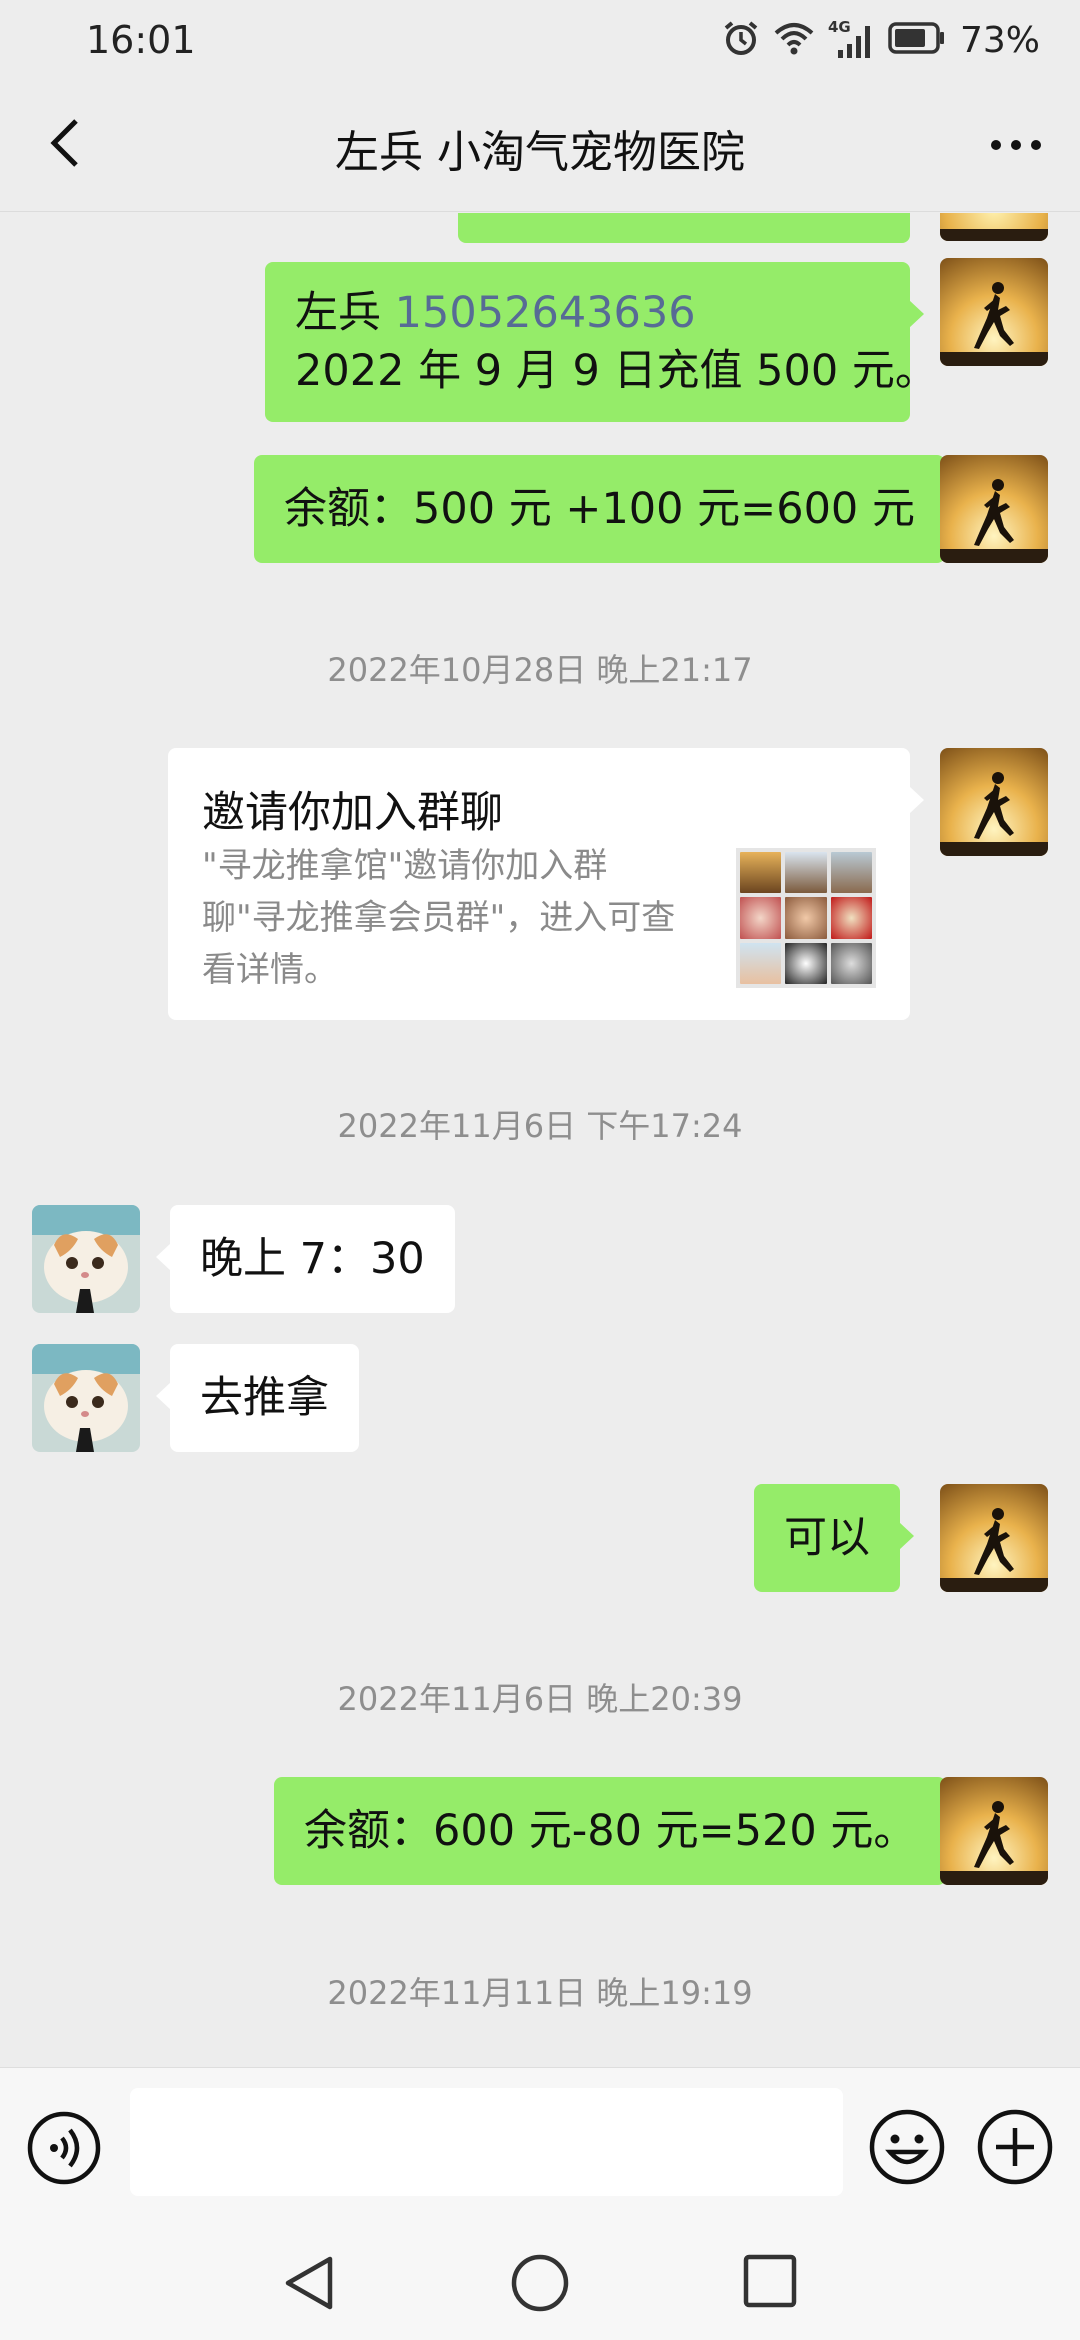 Image resolution: width=1080 pixels, height=2340 pixels. What do you see at coordinates (616, 371) in the screenshot?
I see `recharge-line-2: 2022 年 9 月 9 日充值 500 元。` at bounding box center [616, 371].